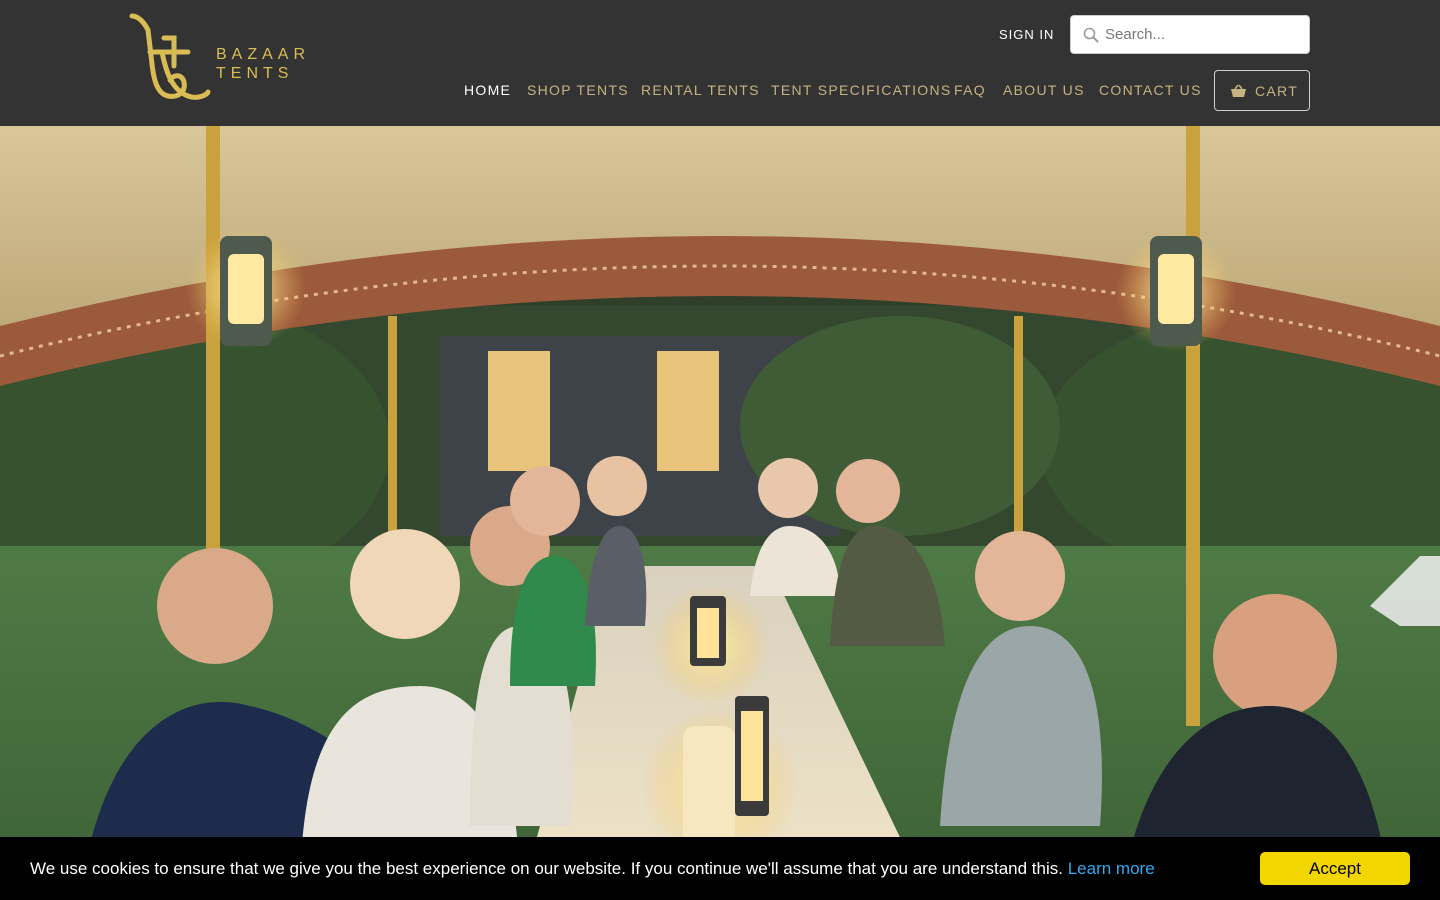 Image resolution: width=1440 pixels, height=900 pixels. What do you see at coordinates (861, 90) in the screenshot?
I see `nav-item-tent-specifications: TENT SPECIFICATIONS` at bounding box center [861, 90].